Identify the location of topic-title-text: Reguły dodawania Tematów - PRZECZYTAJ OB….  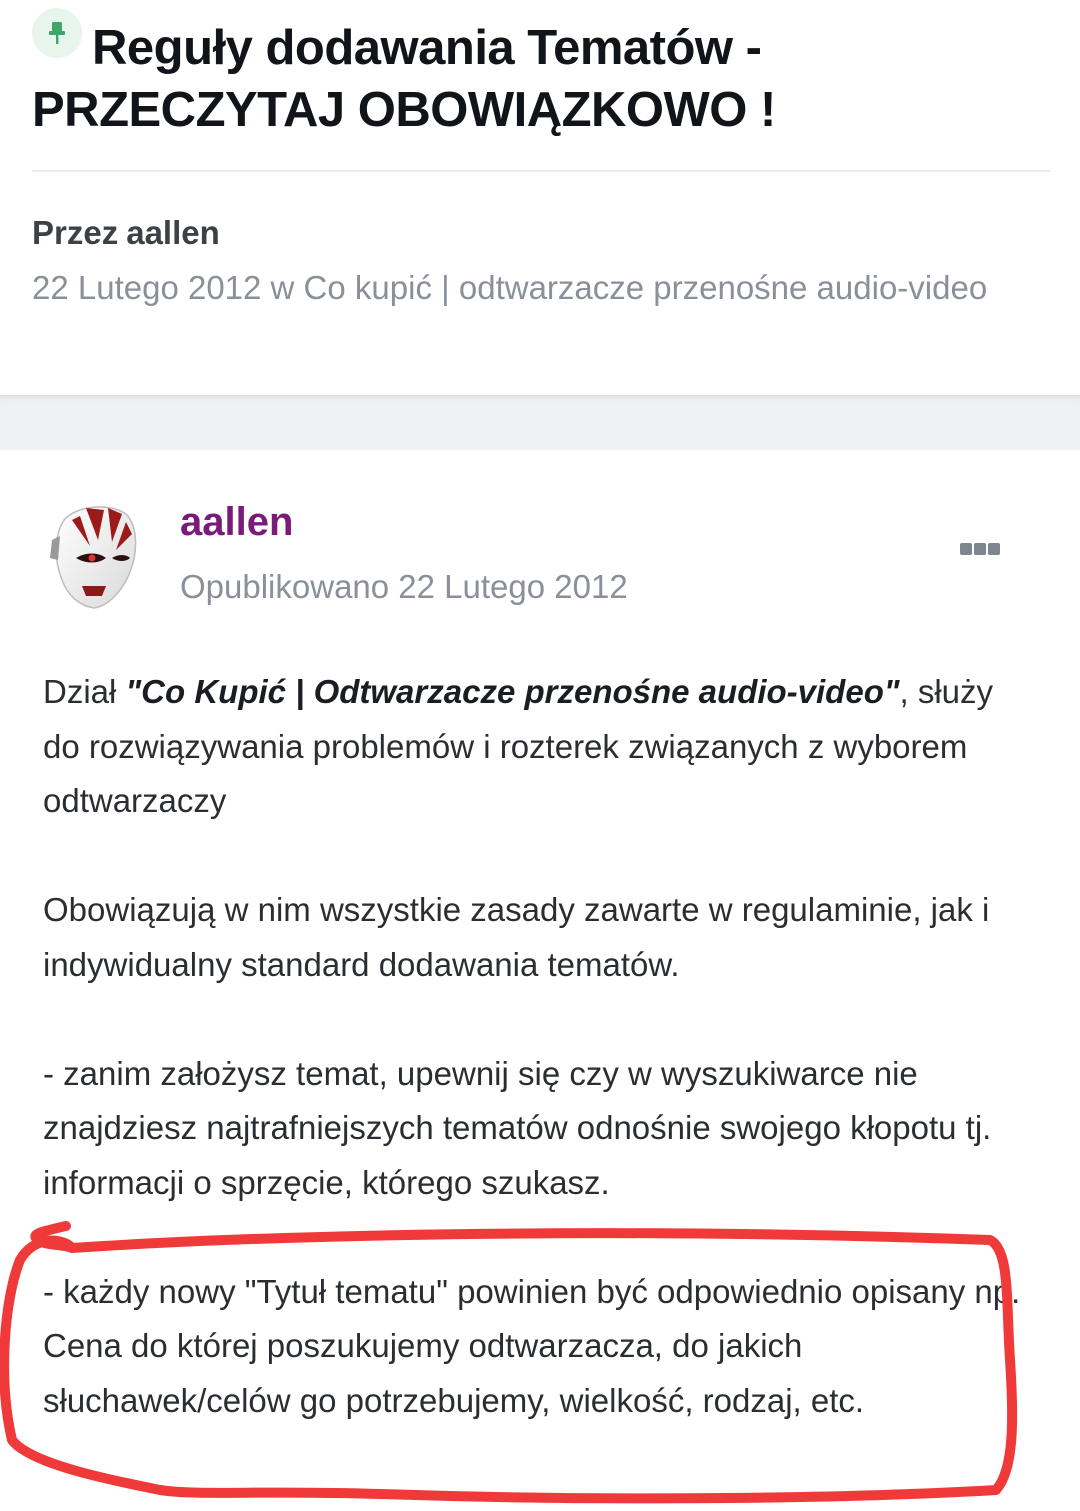
(404, 79).